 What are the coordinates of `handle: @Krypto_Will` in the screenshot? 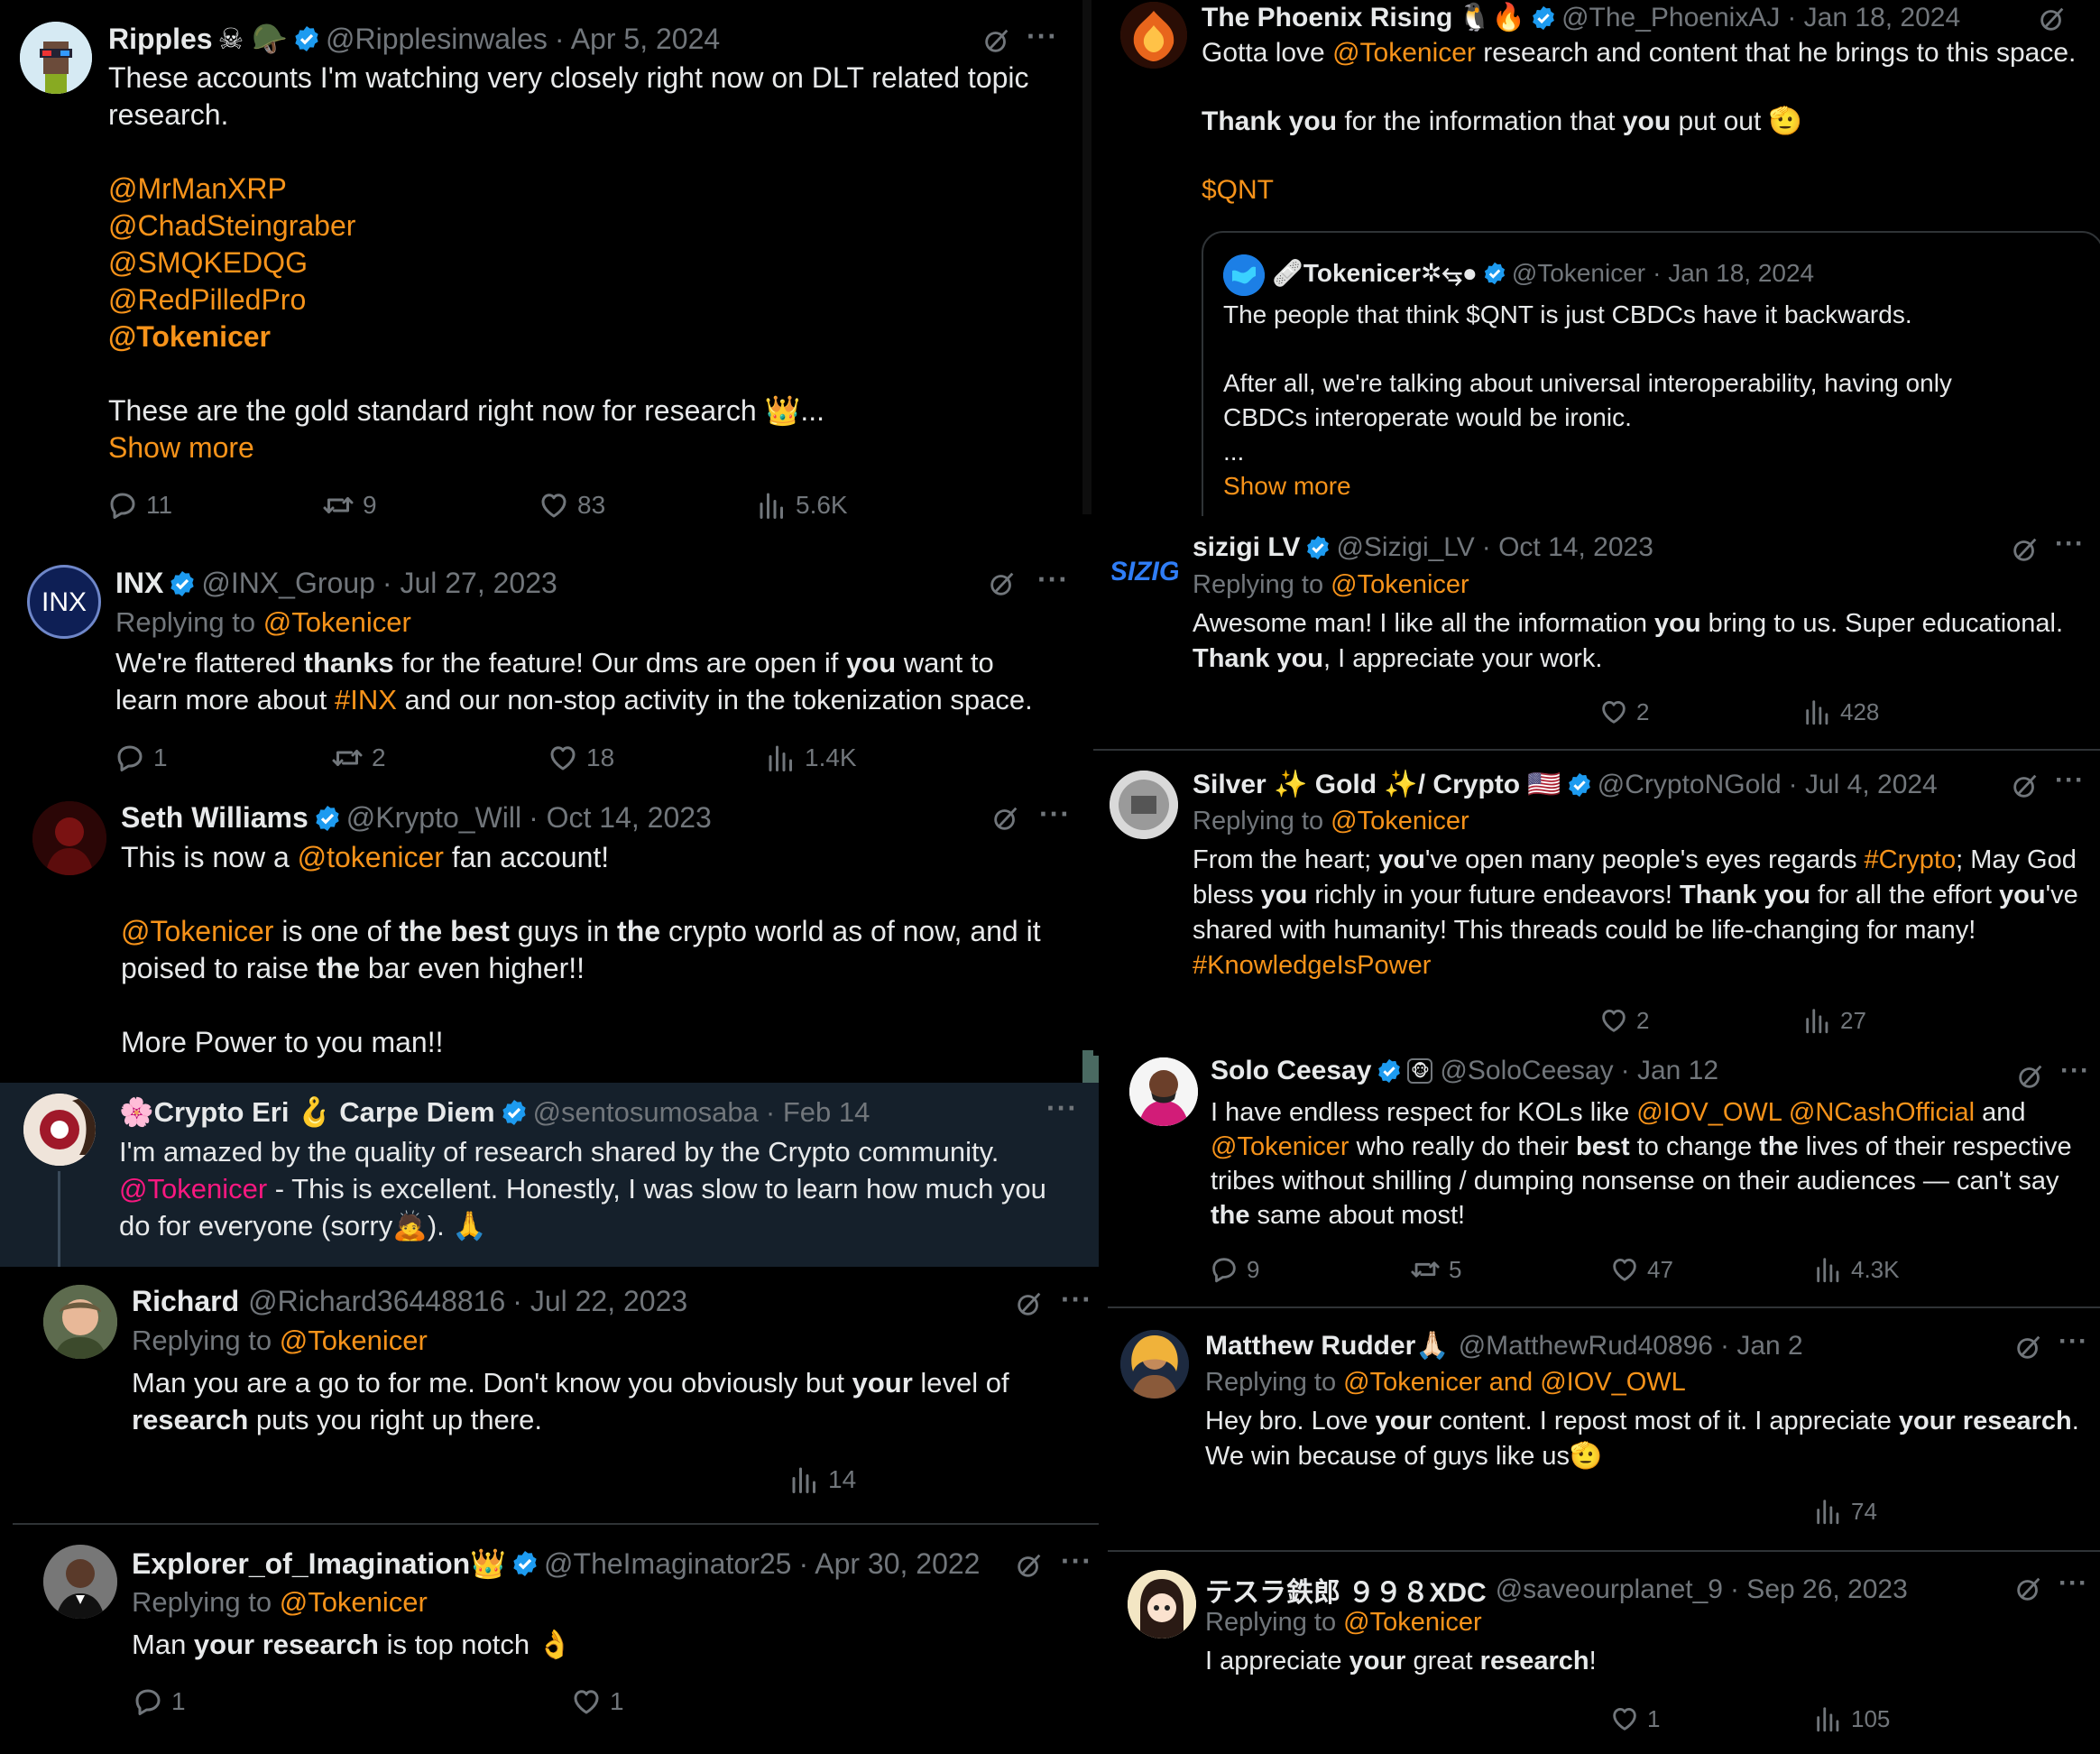 It's located at (433, 818).